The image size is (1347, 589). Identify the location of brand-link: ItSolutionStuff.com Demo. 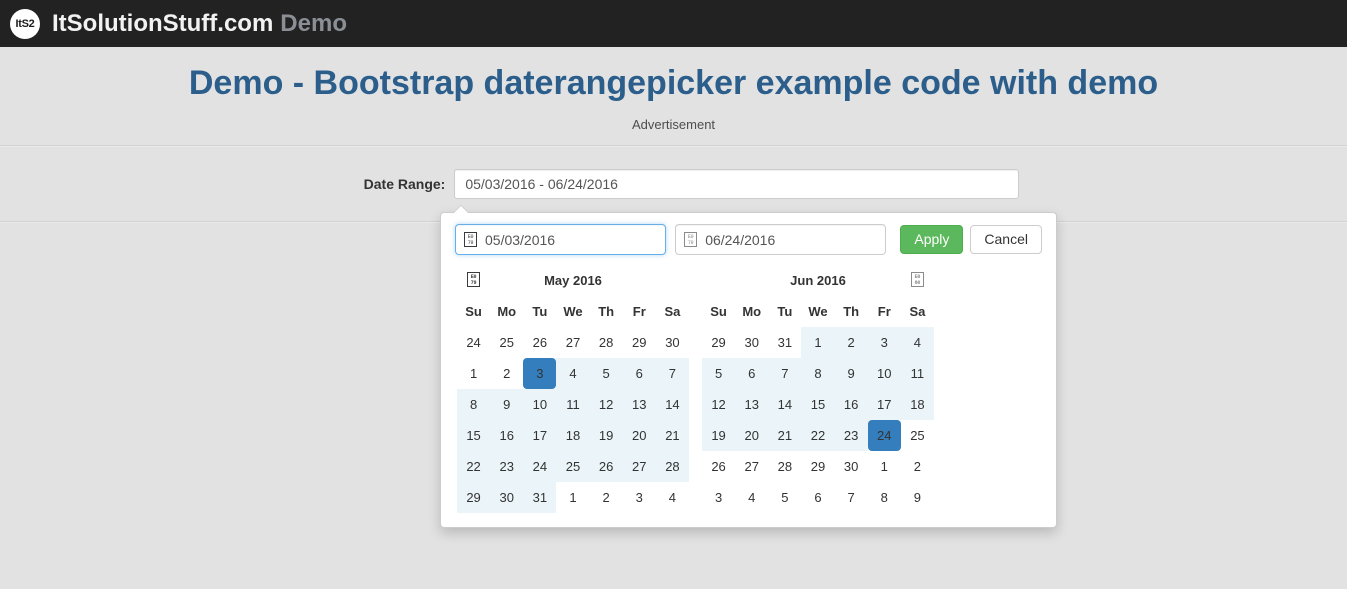
(199, 23).